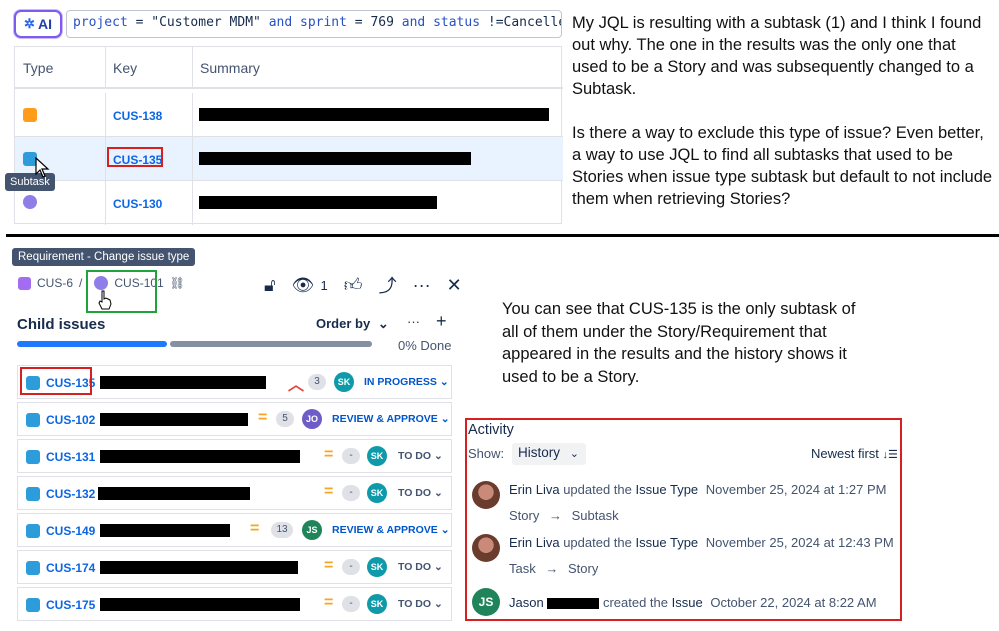  What do you see at coordinates (44, 24) in the screenshot?
I see `ai-label: AI` at bounding box center [44, 24].